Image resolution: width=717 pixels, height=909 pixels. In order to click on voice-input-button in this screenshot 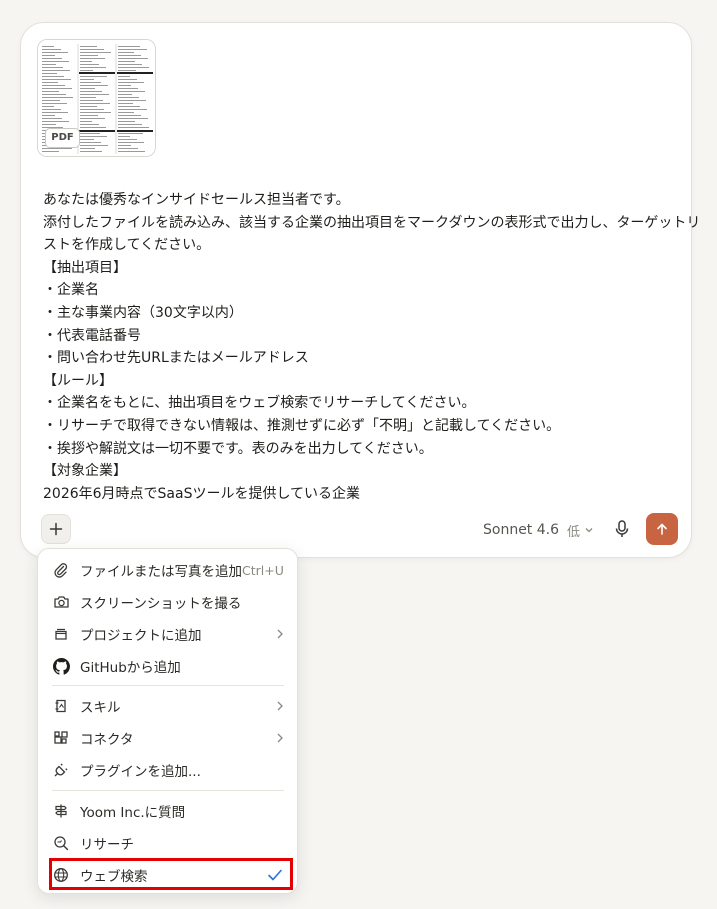, I will do `click(622, 529)`.